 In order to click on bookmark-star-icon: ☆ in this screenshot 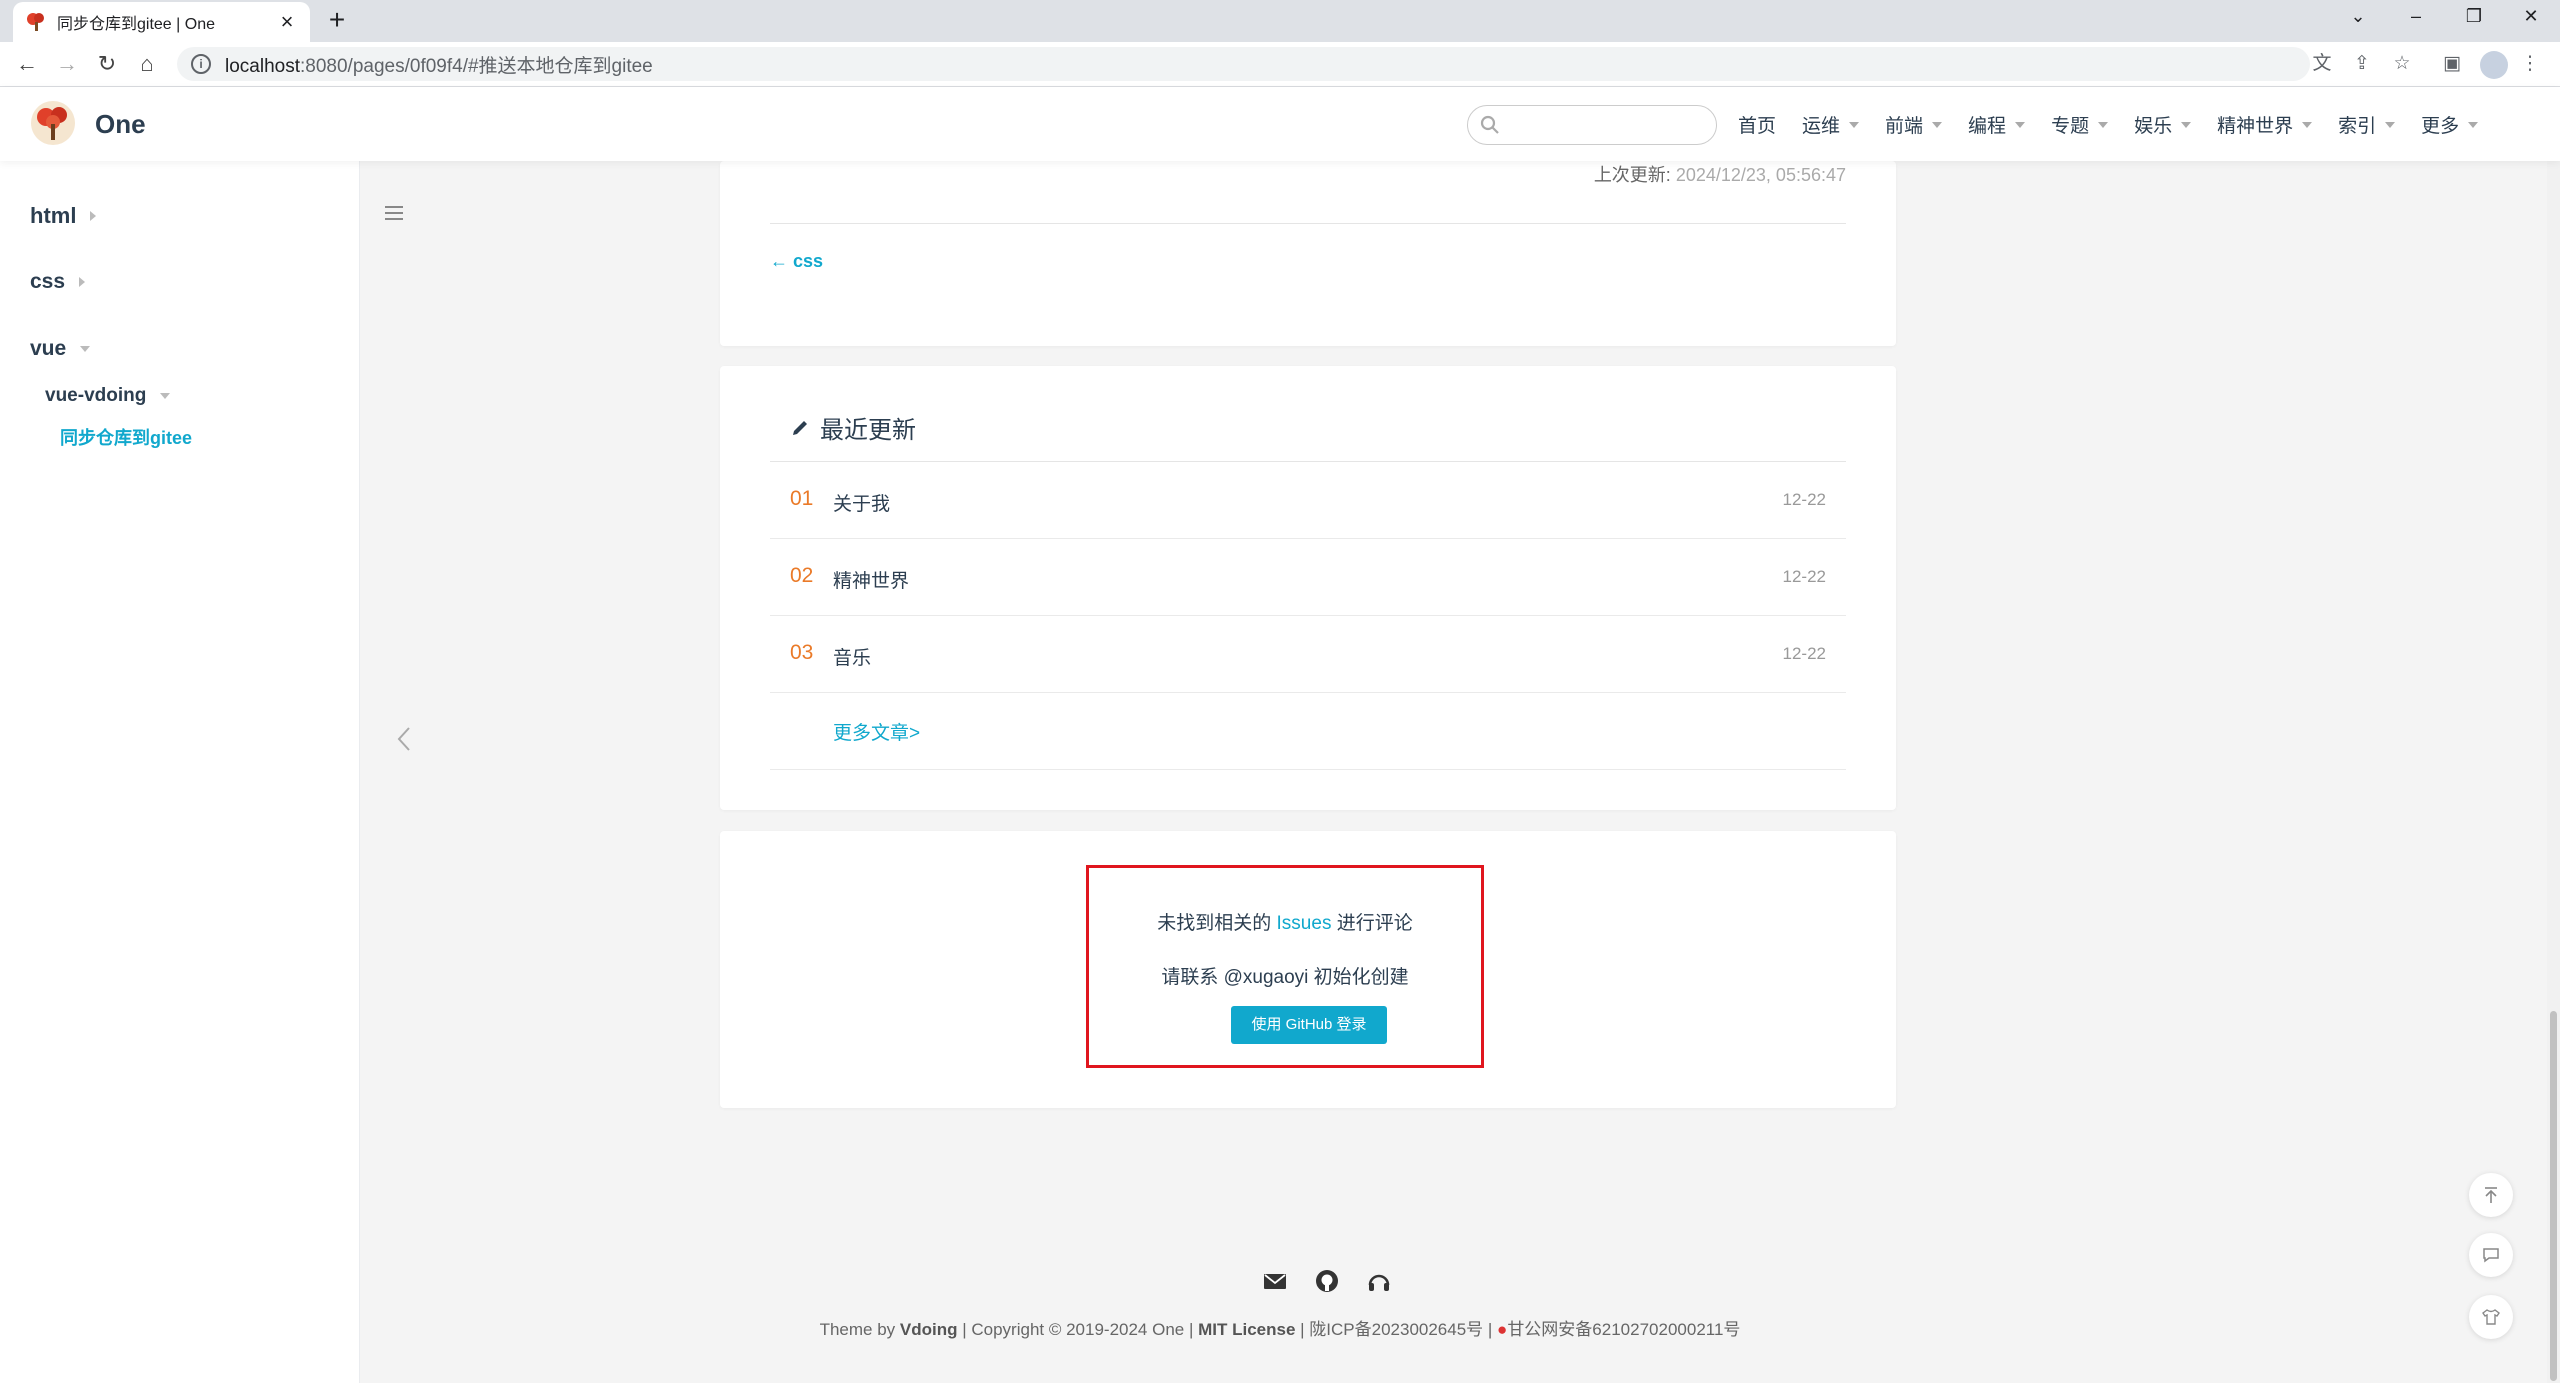, I will do `click(2402, 64)`.